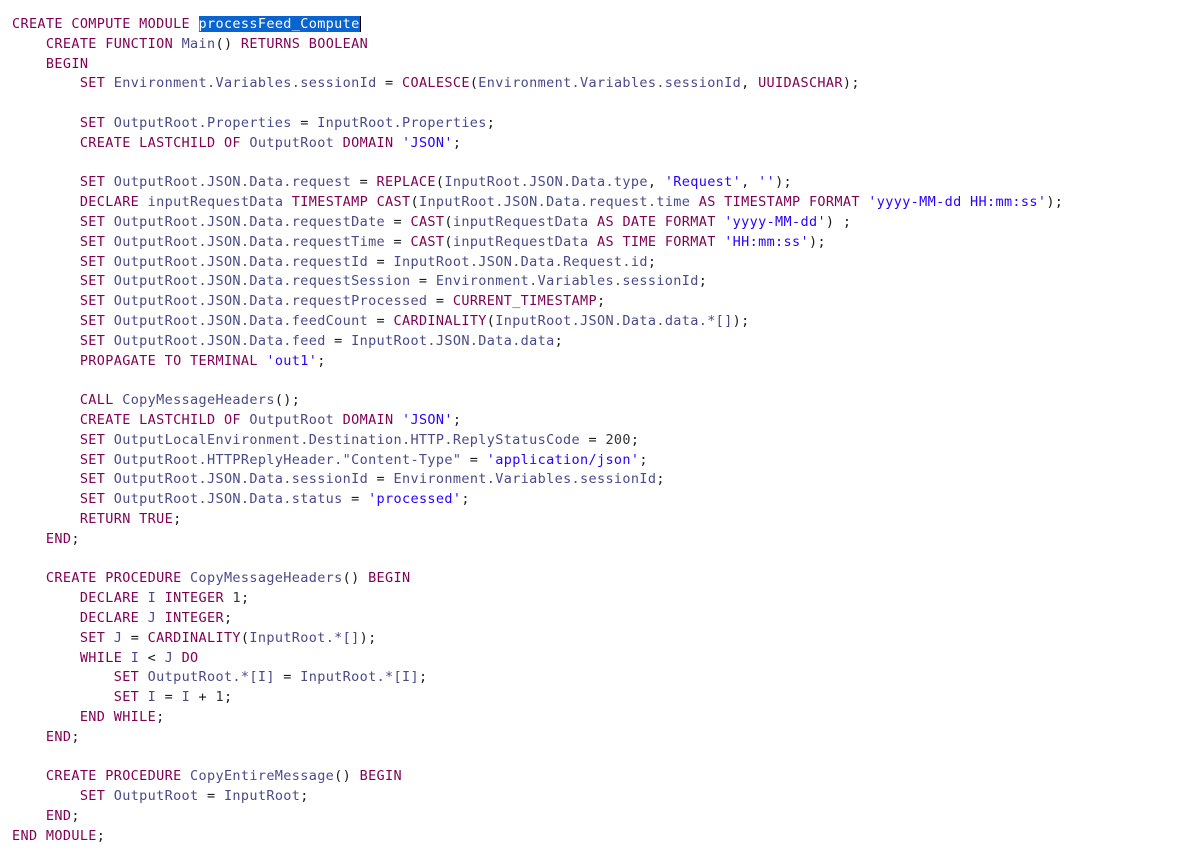 This screenshot has height=850, width=1196. What do you see at coordinates (600, 639) in the screenshot?
I see `code-line: SET J = CARDINALITY(InputRoot.*[]);` at bounding box center [600, 639].